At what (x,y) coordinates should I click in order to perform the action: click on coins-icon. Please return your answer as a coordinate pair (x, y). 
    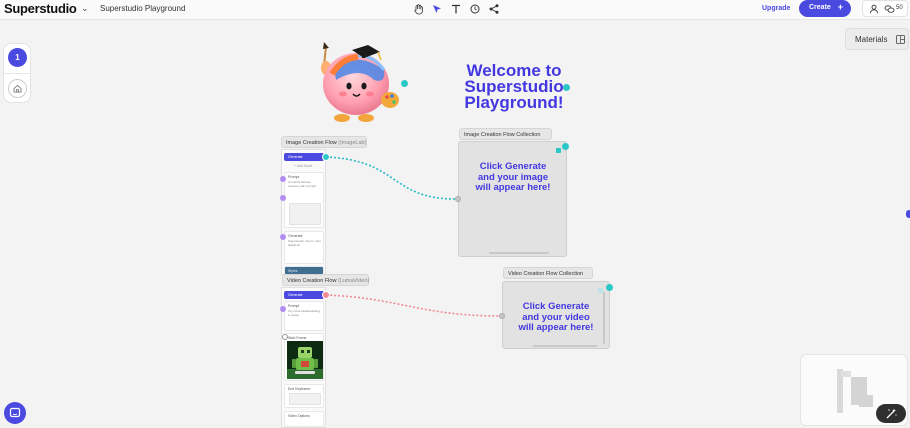
    Looking at the image, I should click on (889, 9).